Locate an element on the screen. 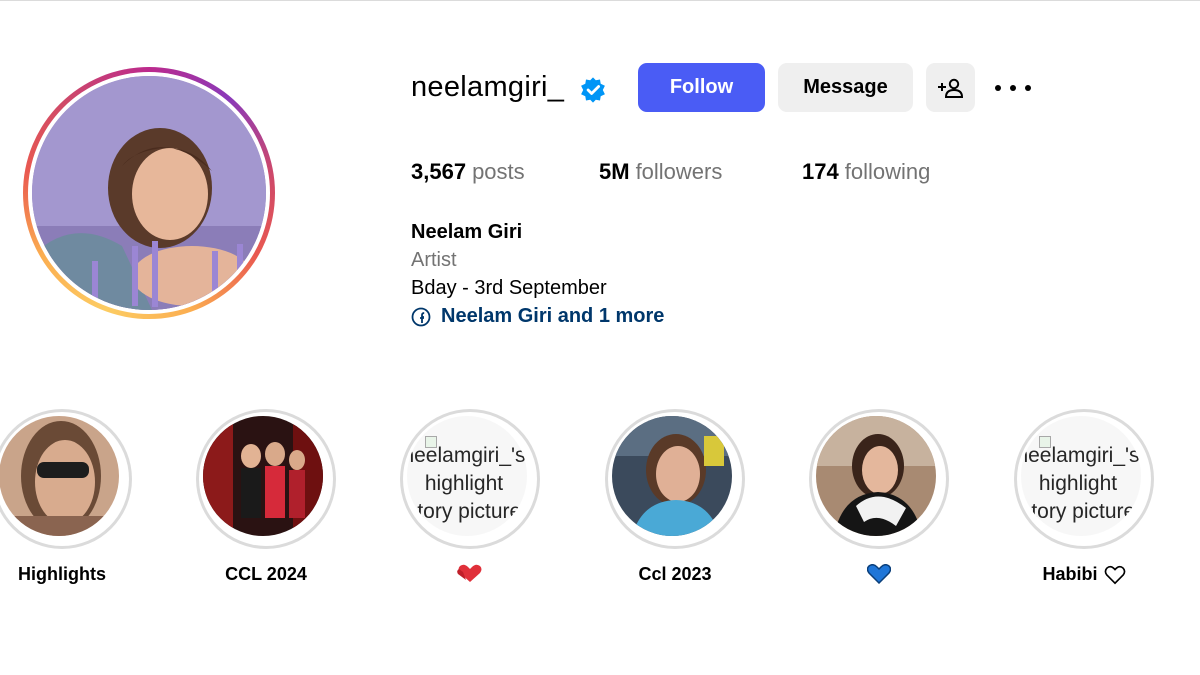  suggested-users-button is located at coordinates (950, 87).